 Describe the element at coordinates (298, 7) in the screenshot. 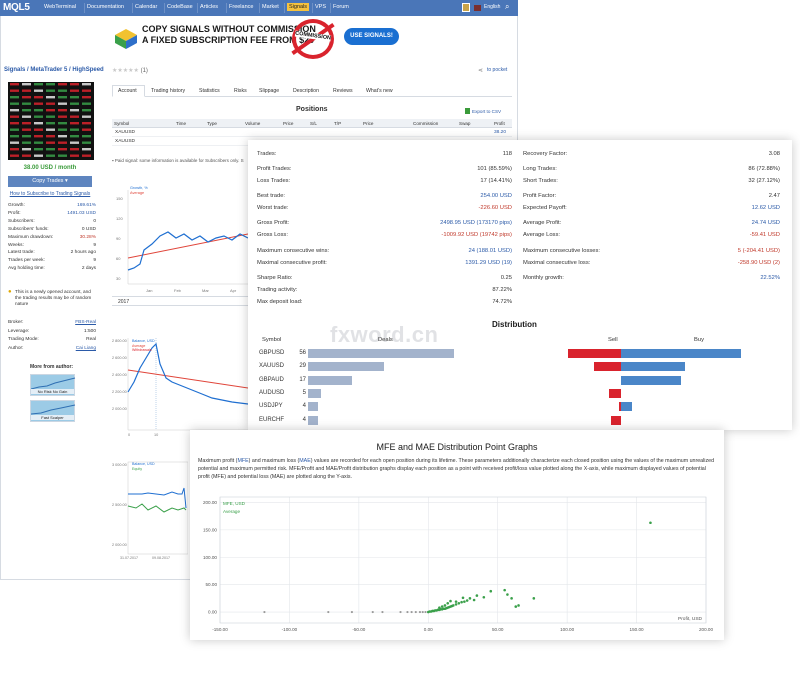

I see `nav-item-signals: Signals` at that location.